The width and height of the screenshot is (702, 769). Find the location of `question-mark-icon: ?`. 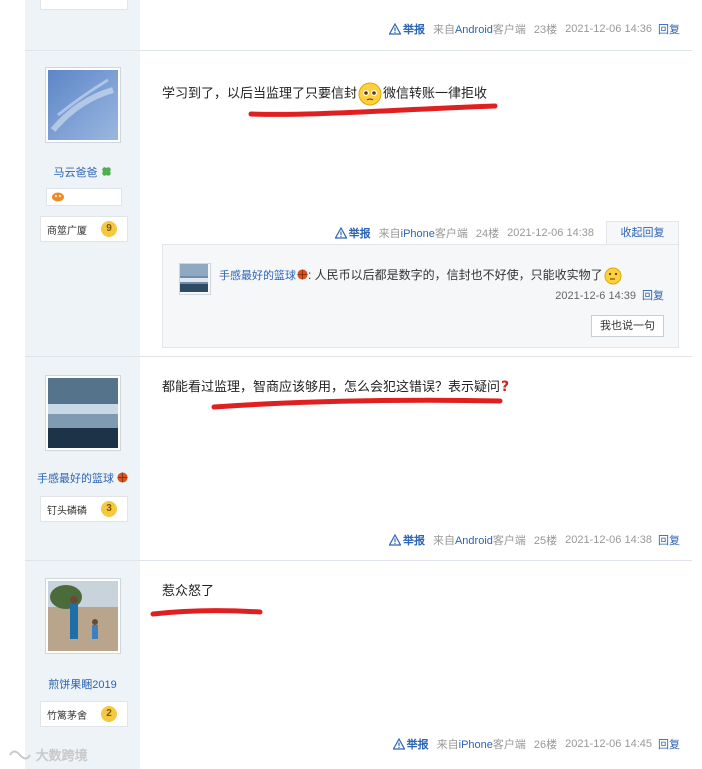

question-mark-icon: ? is located at coordinates (505, 387).